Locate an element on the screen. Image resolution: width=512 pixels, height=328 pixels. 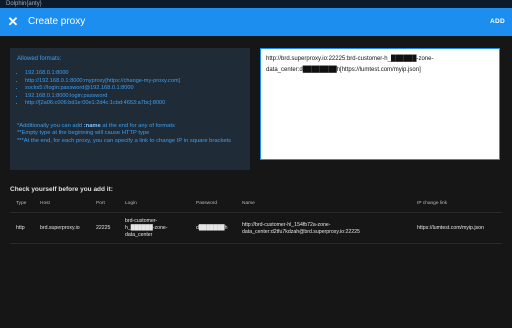
header-ip-change-link: IP change link is located at coordinates (432, 203).